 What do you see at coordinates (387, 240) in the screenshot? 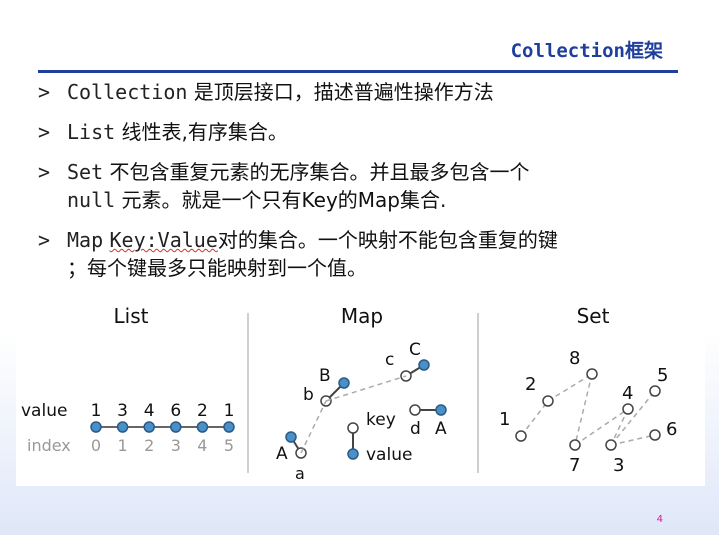
I see `bullet-text: 对的集合。一个映射不能包含重复的键` at bounding box center [387, 240].